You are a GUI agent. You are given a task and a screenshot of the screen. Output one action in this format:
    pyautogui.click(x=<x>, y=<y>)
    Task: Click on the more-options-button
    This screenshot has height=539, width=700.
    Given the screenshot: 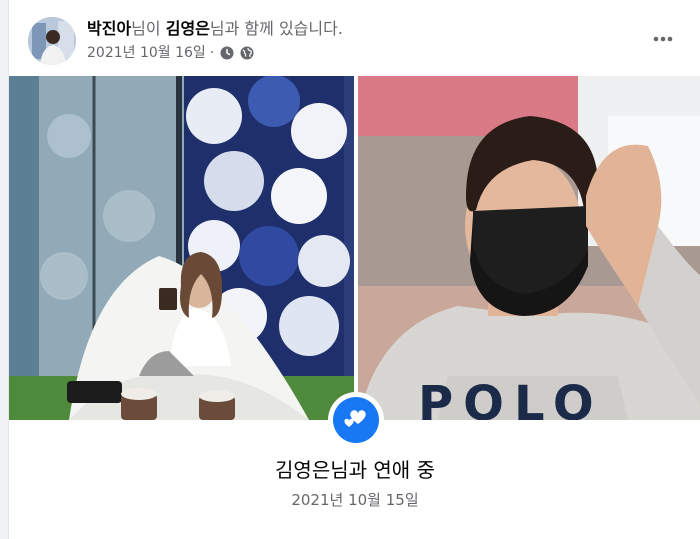 What is the action you would take?
    pyautogui.click(x=663, y=39)
    